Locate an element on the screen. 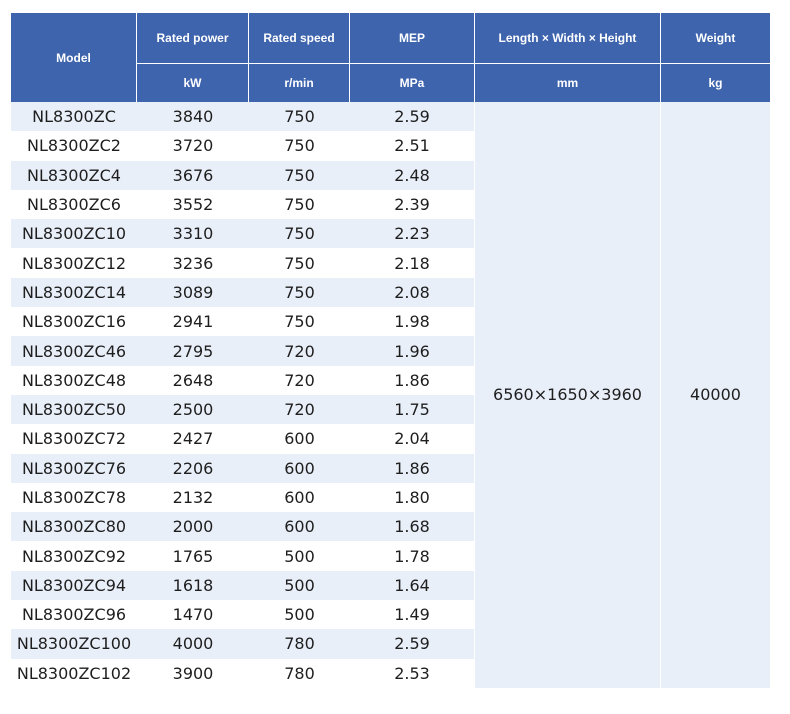 The height and width of the screenshot is (714, 790). model-cell: NL8300ZC76 is located at coordinates (74, 468).